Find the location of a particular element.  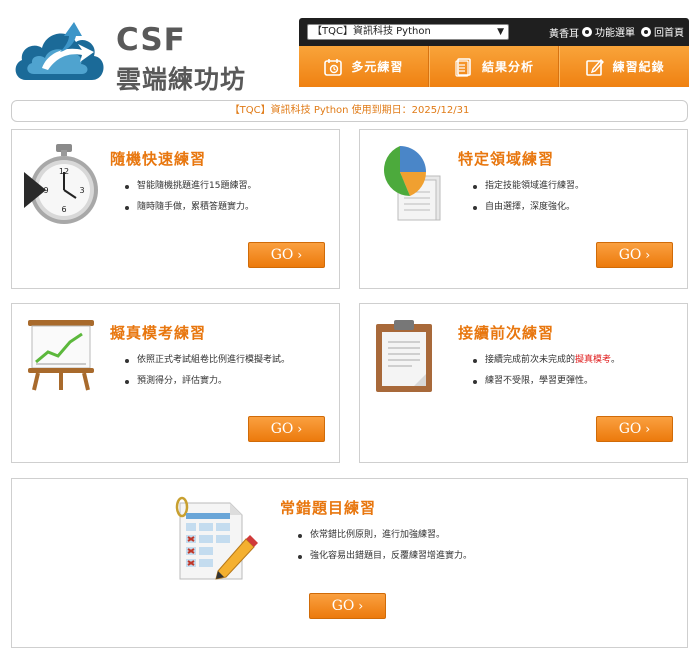

function-menu-link: 功能選單 is located at coordinates (608, 31).